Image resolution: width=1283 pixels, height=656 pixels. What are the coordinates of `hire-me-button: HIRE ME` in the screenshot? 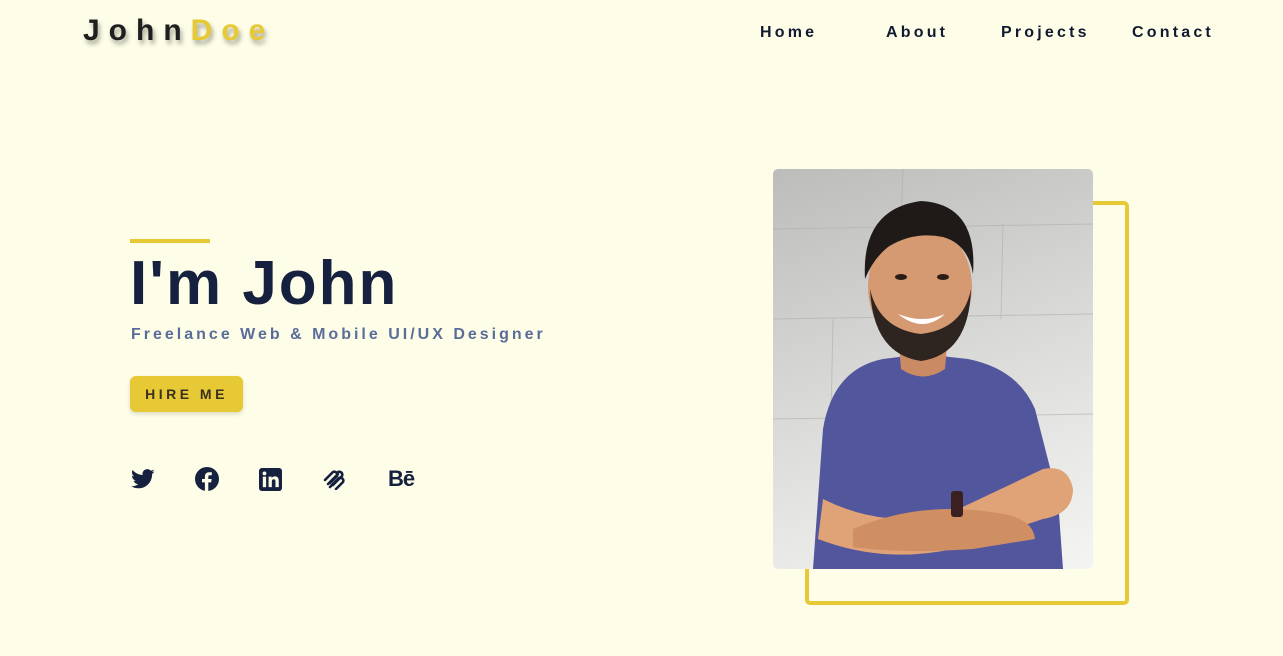 It's located at (186, 394).